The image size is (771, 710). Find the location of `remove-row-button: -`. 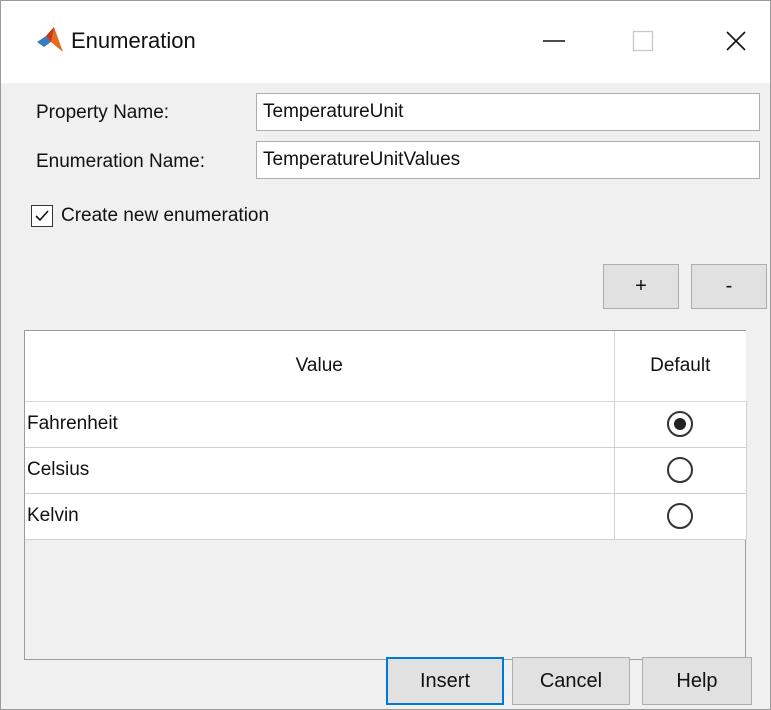

remove-row-button: - is located at coordinates (729, 286).